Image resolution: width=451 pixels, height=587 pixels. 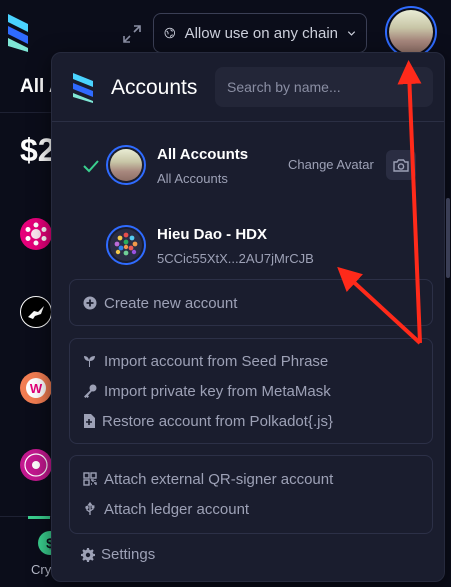 I want to click on divider, so click(x=248, y=121).